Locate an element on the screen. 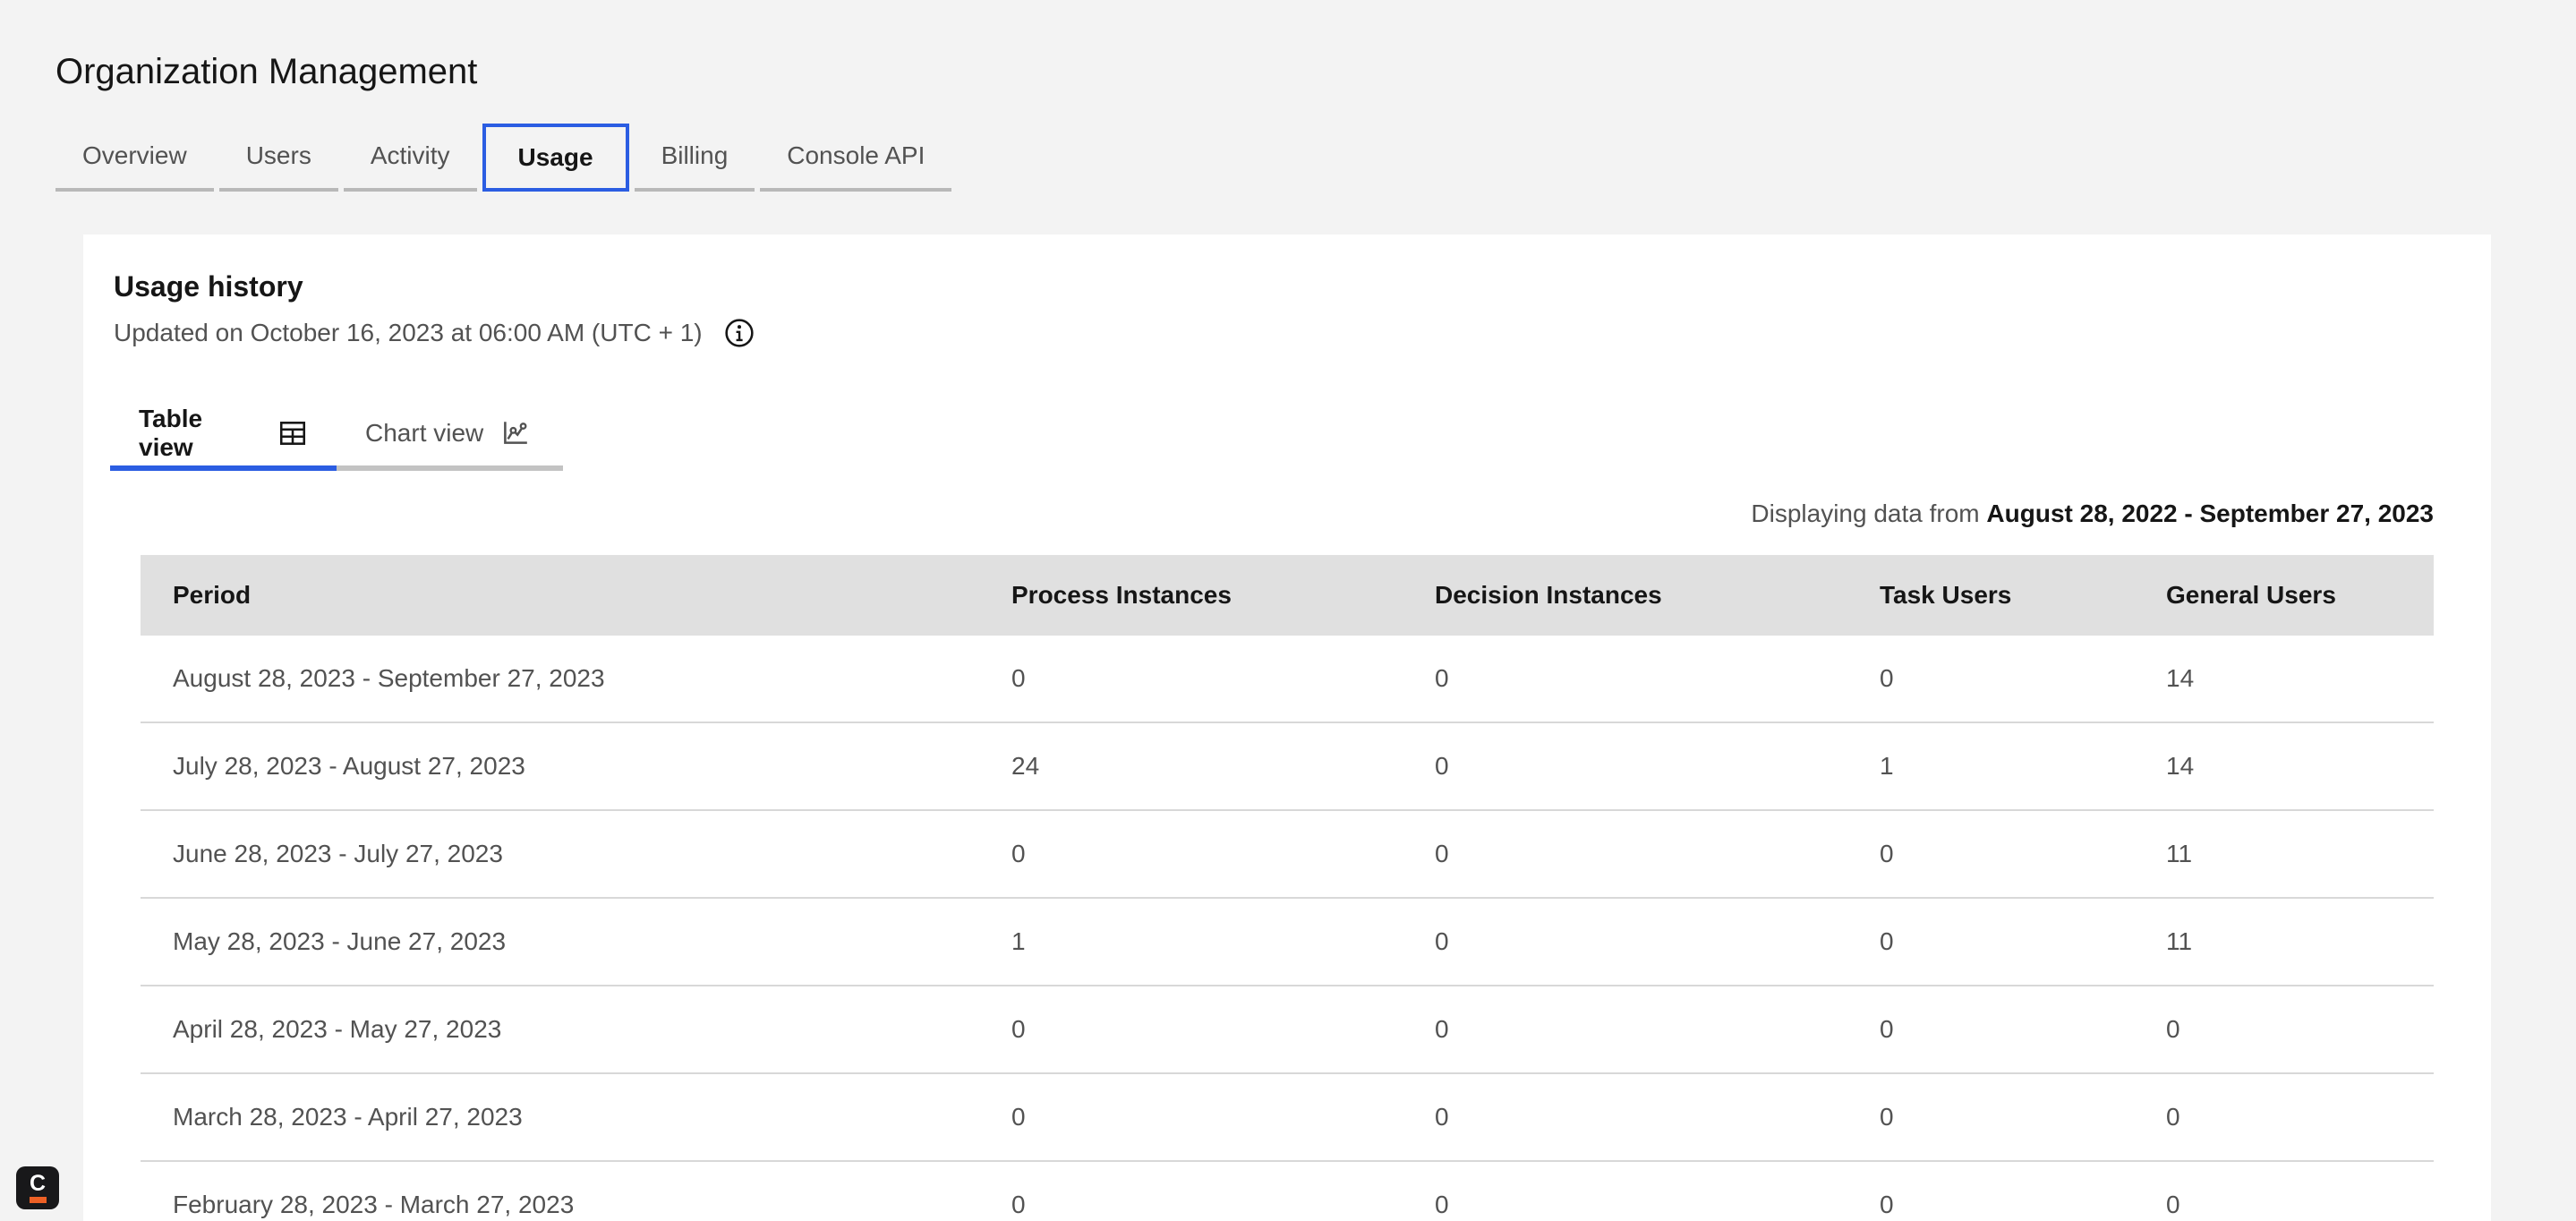 The width and height of the screenshot is (2576, 1221). tab-activity: Activity is located at coordinates (410, 158).